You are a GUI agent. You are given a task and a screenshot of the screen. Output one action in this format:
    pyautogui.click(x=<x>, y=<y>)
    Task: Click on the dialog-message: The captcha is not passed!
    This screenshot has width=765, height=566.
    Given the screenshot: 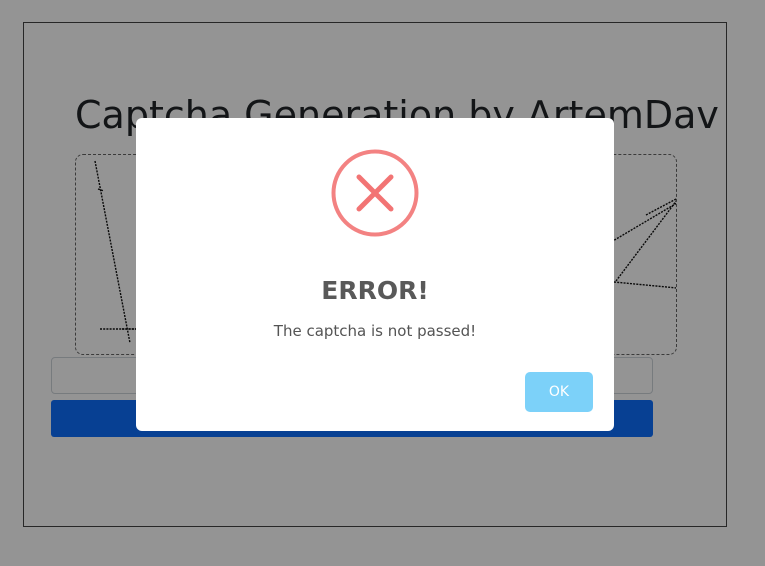 What is the action you would take?
    pyautogui.click(x=375, y=331)
    